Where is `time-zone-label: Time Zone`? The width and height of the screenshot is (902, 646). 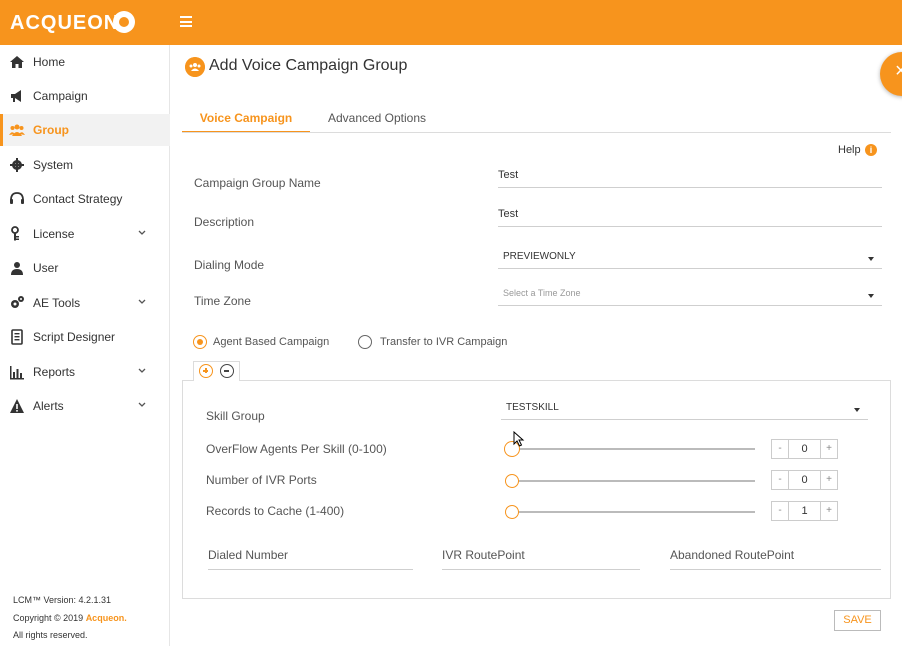
time-zone-label: Time Zone is located at coordinates (222, 301).